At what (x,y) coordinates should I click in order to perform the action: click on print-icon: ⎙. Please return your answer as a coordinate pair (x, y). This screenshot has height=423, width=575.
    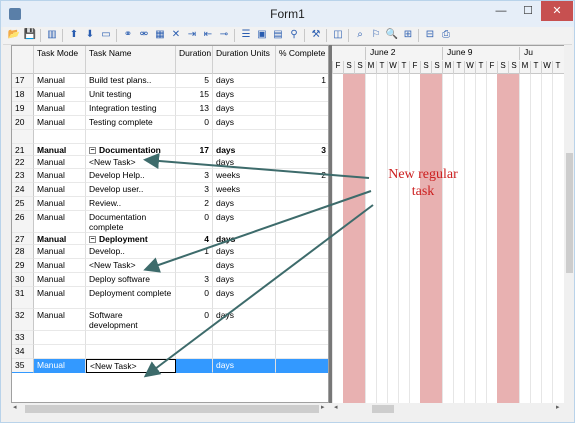
    Looking at the image, I should click on (446, 35).